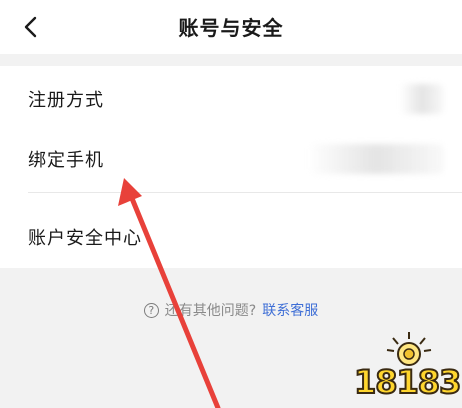  Describe the element at coordinates (151, 310) in the screenshot. I see `question-circle-icon: ?` at that location.